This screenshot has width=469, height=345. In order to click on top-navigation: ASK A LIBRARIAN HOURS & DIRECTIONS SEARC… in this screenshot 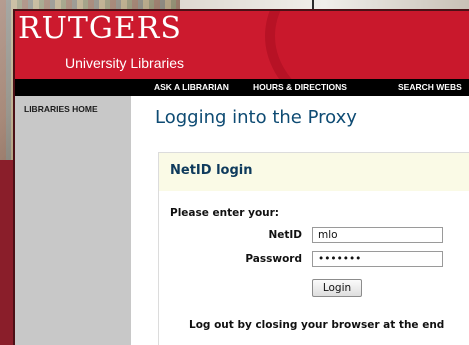, I will do `click(242, 87)`.